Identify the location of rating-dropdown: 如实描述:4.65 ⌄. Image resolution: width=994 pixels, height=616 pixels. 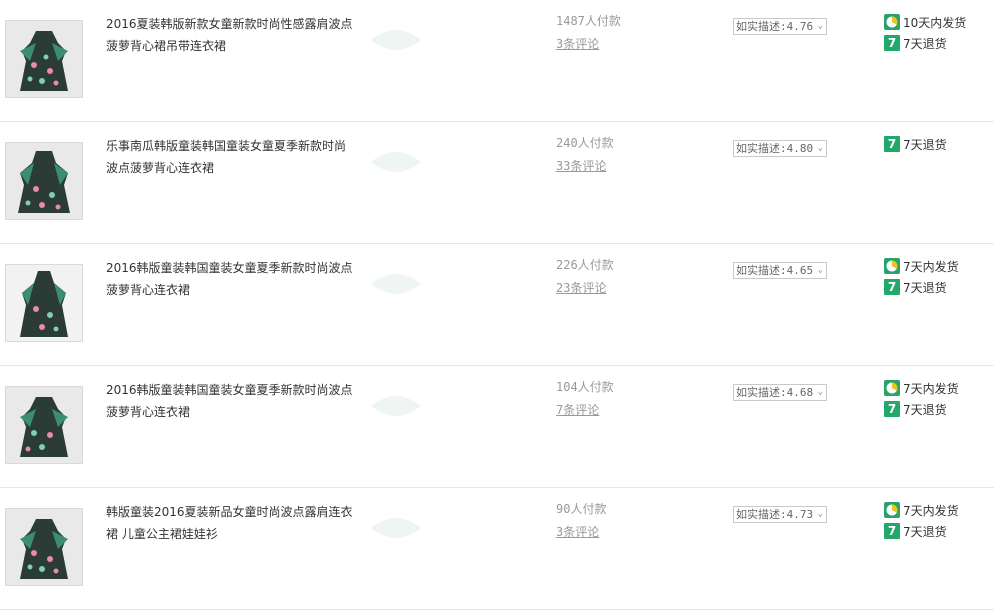
(780, 270).